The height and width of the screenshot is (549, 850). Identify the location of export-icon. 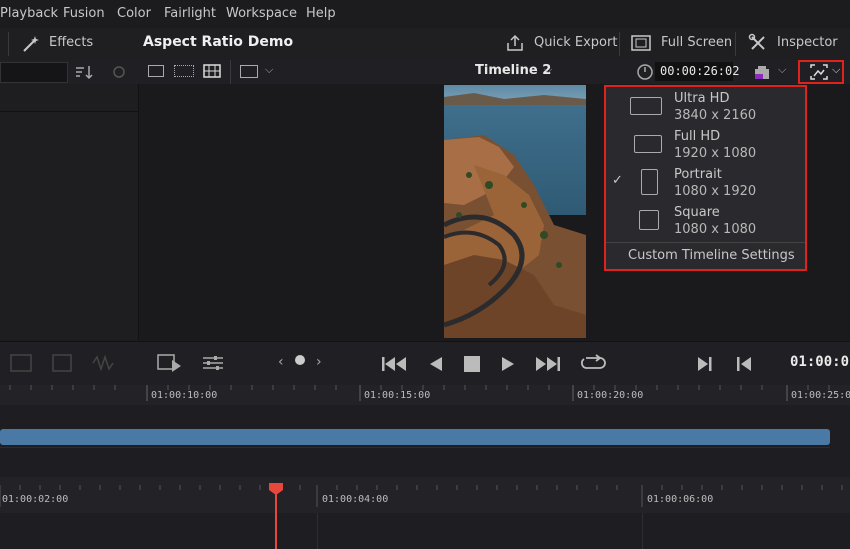
(515, 42).